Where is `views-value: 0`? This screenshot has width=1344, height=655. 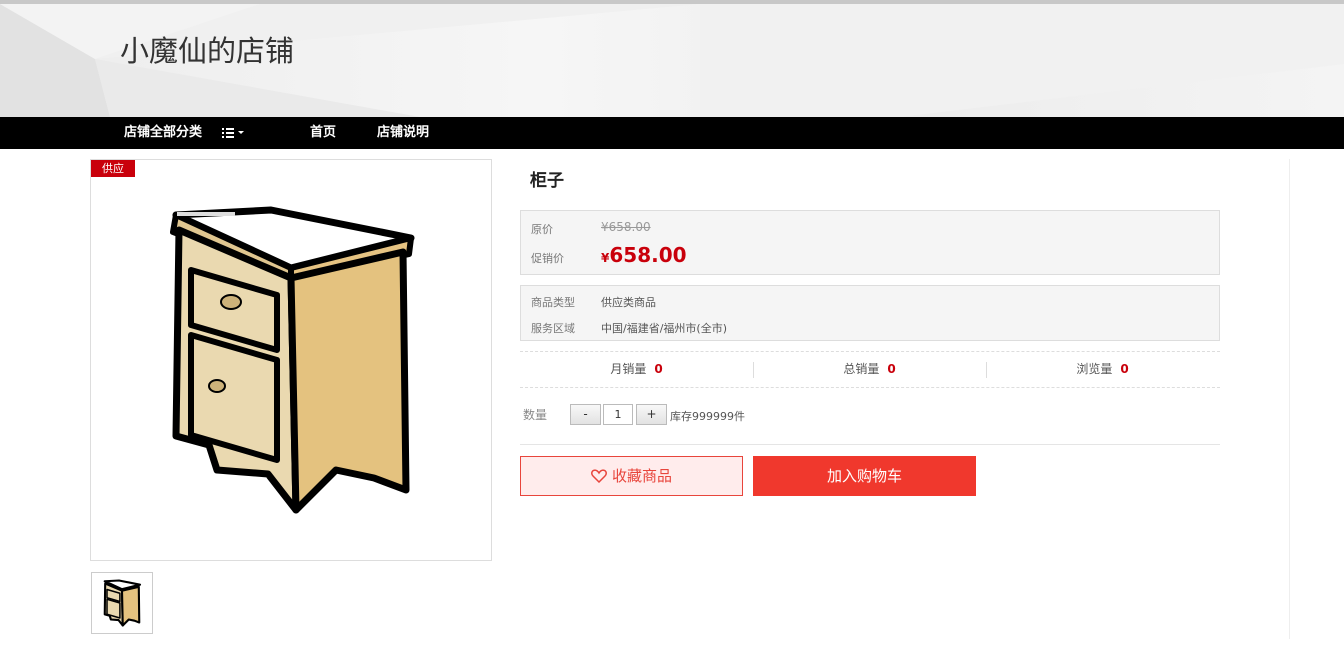
views-value: 0 is located at coordinates (1124, 369).